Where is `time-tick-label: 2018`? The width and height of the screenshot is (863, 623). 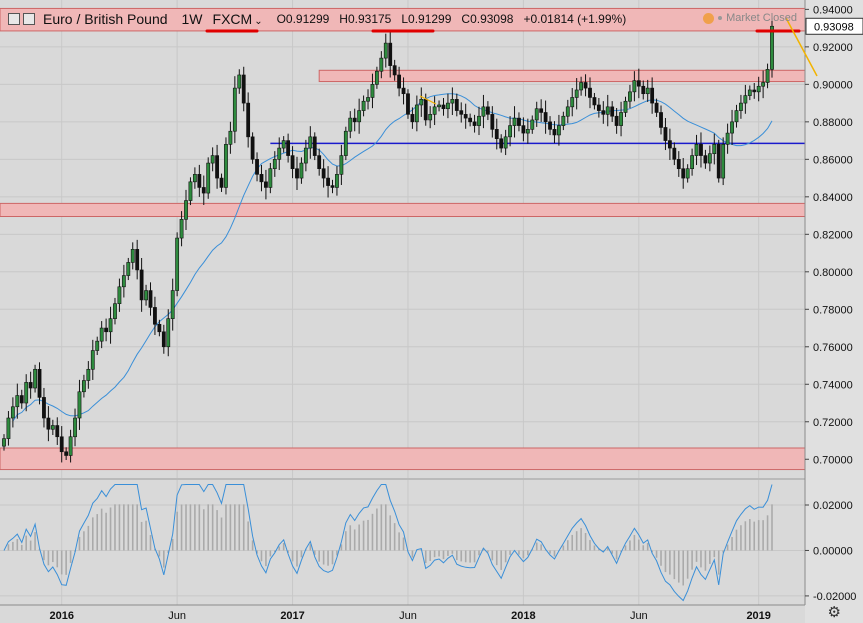
time-tick-label: 2018 is located at coordinates (523, 616).